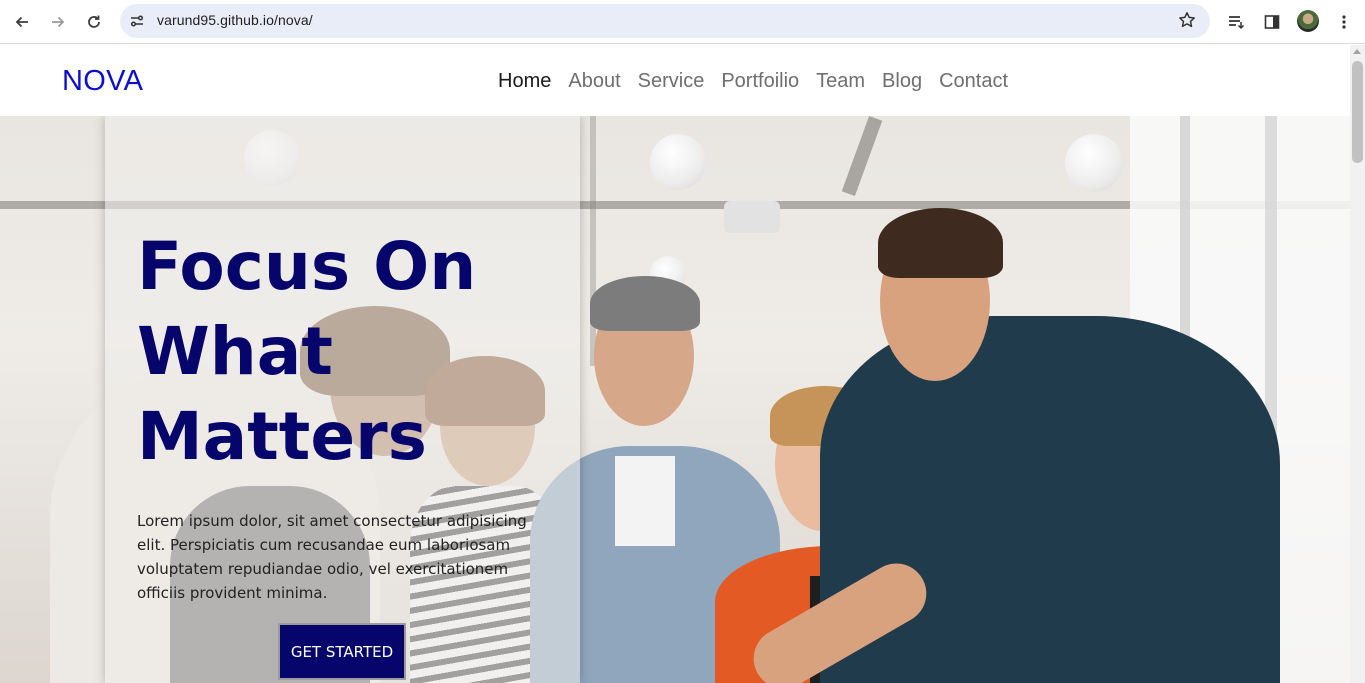  I want to click on nav-contact: Contact, so click(973, 81).